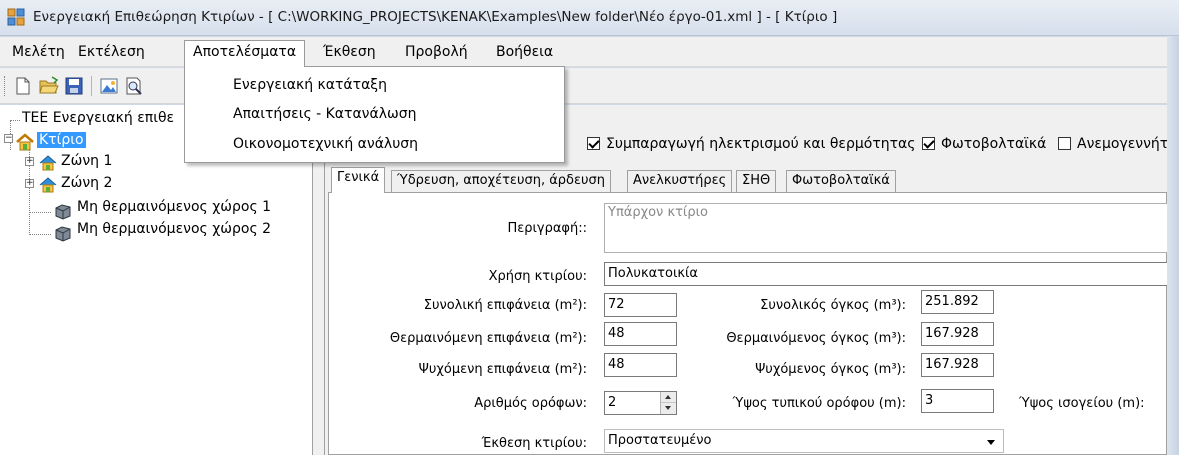  What do you see at coordinates (1082, 403) in the screenshot?
I see `ground-floor-height-label: Ύψος ισογείου (m):` at bounding box center [1082, 403].